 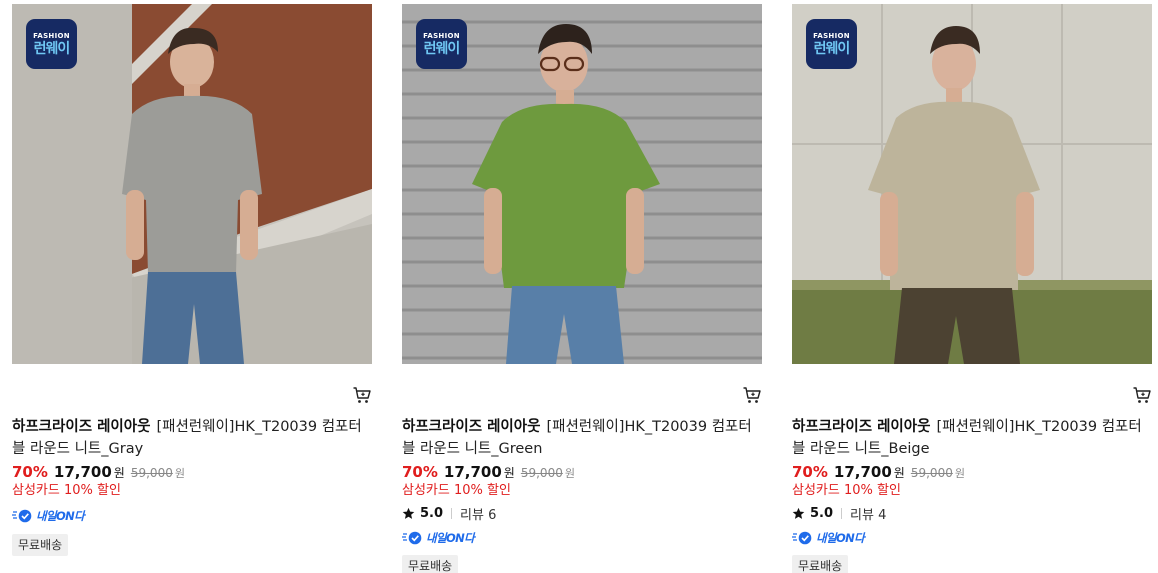 I want to click on rating-row: 5.0 리뷰 4, so click(x=839, y=513).